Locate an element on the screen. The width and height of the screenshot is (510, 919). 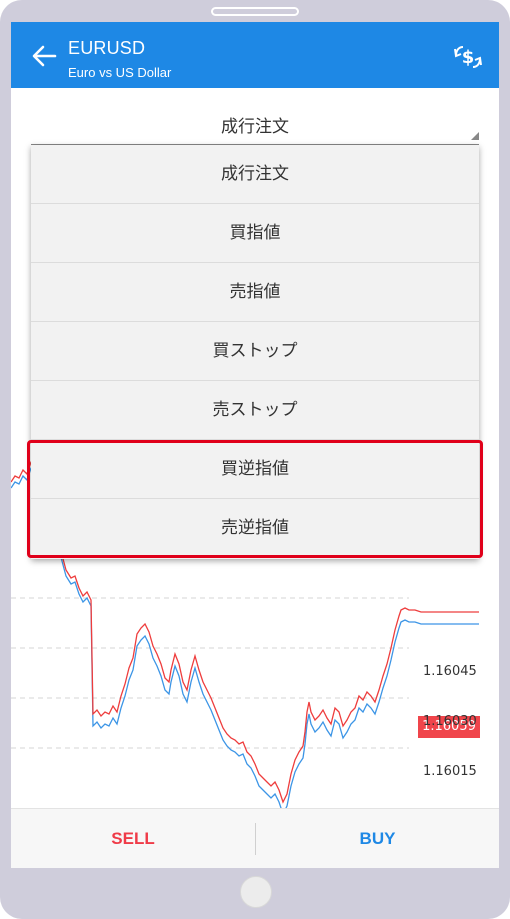
order-type-option-sell-limit: 売指値 is located at coordinates (255, 292).